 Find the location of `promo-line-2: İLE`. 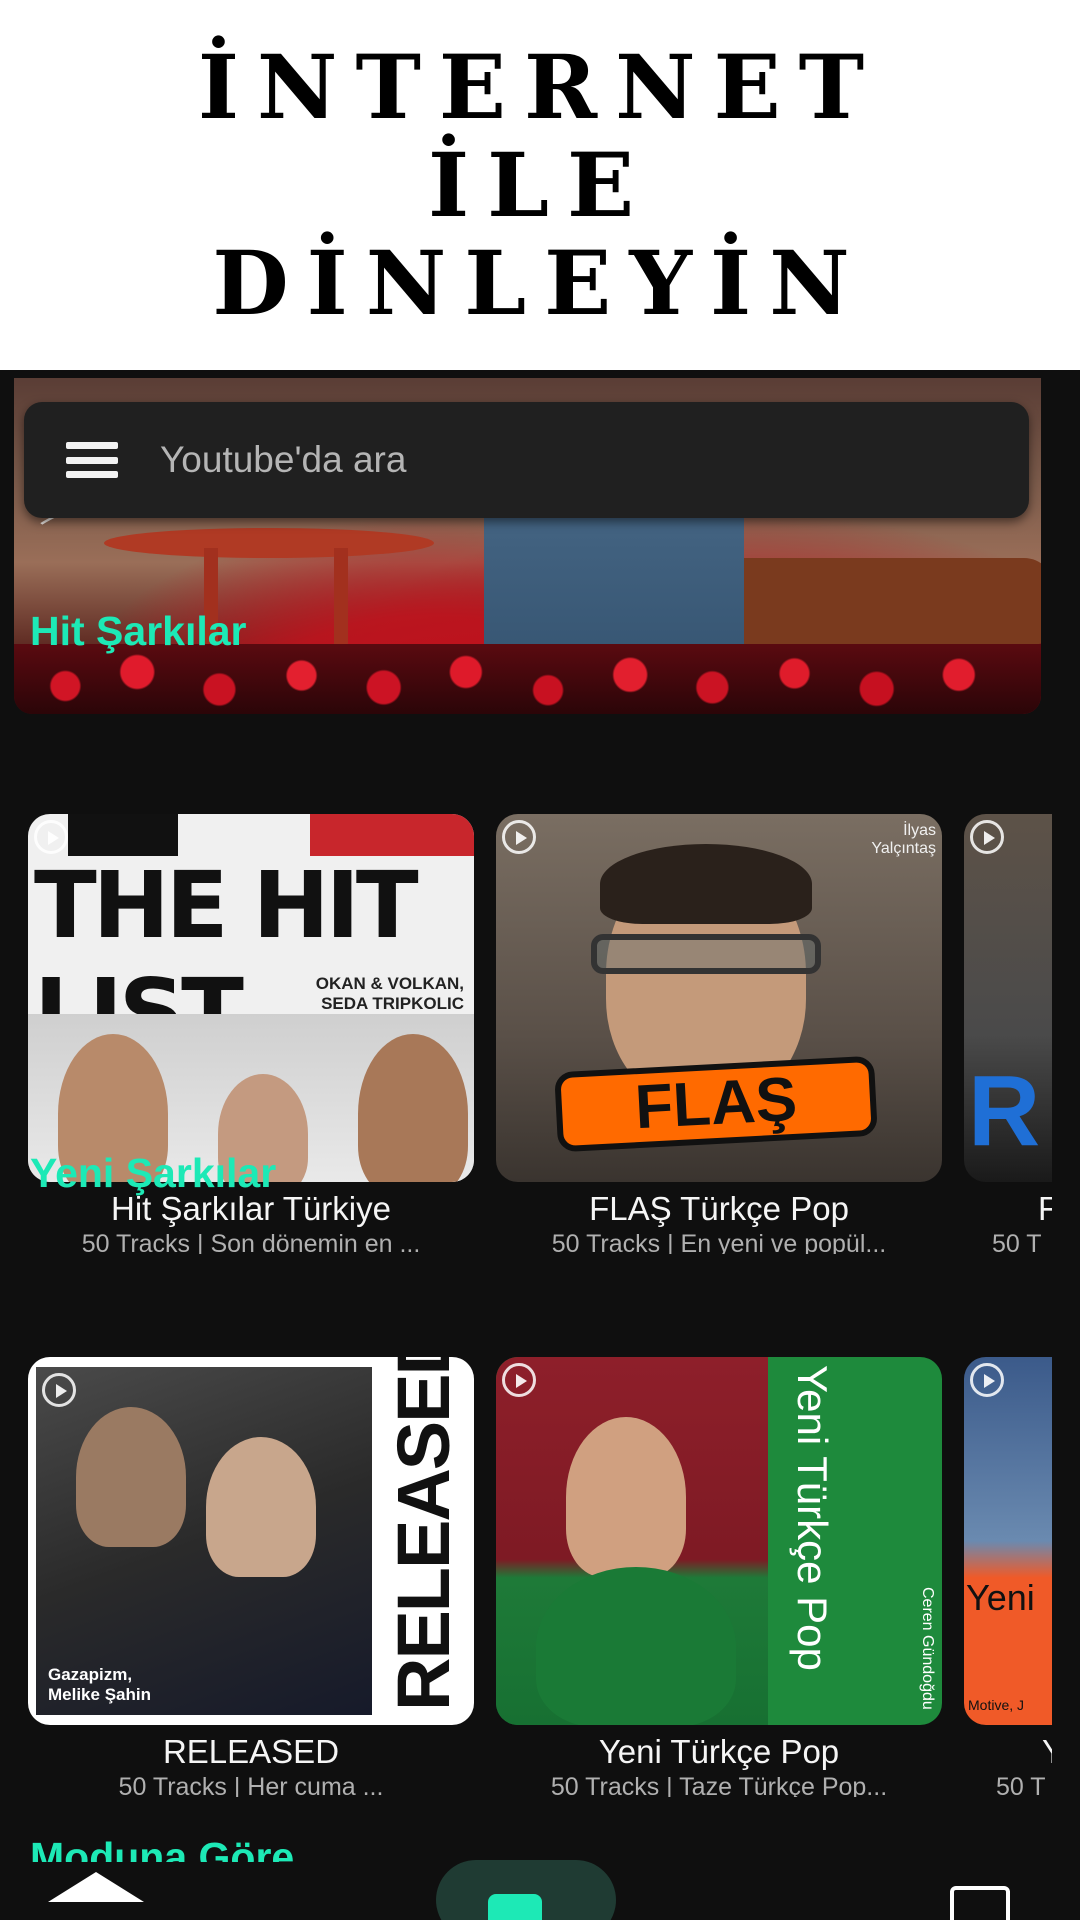

promo-line-2: İLE is located at coordinates (540, 185).